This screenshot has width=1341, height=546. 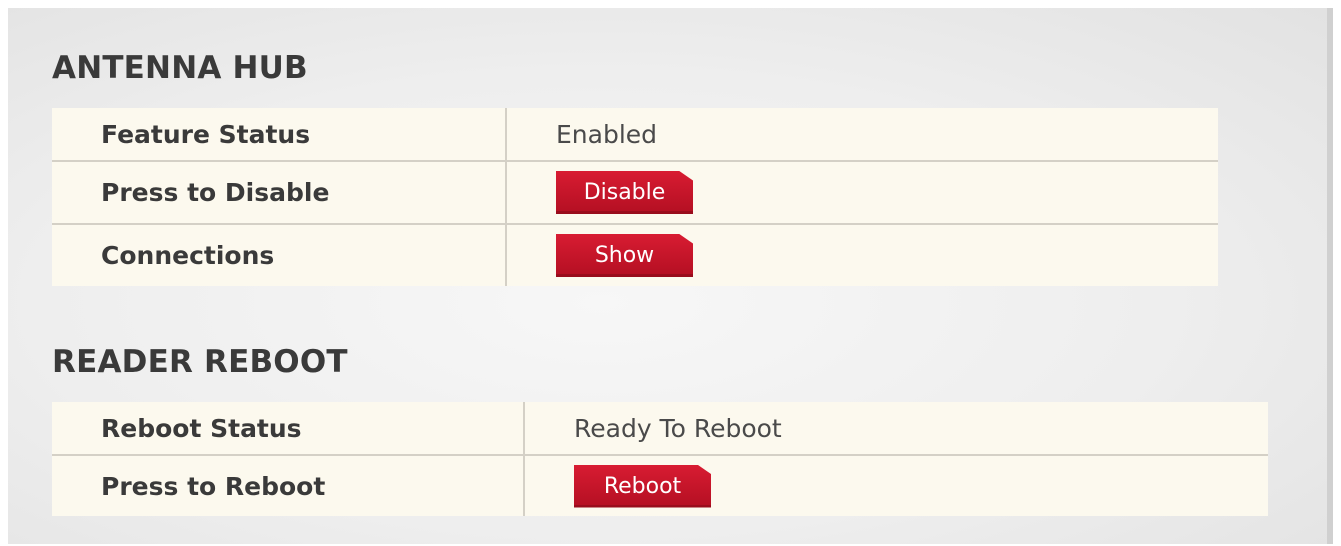 I want to click on press-to-reboot-label: Press to Reboot, so click(x=288, y=485).